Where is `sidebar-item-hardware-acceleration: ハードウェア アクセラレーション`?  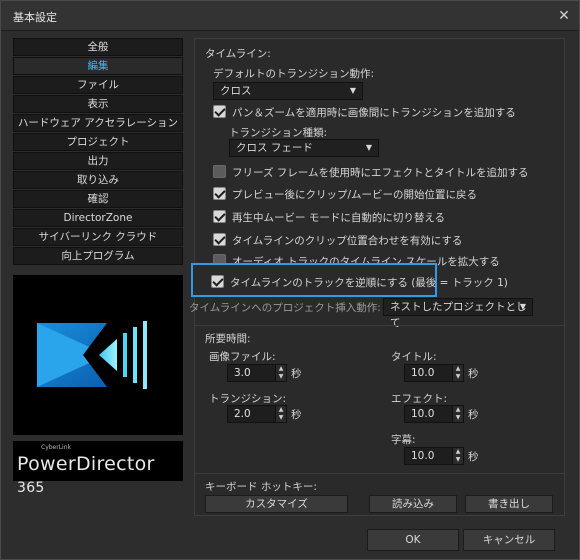
sidebar-item-hardware-acceleration: ハードウェア アクセラレーション is located at coordinates (98, 123).